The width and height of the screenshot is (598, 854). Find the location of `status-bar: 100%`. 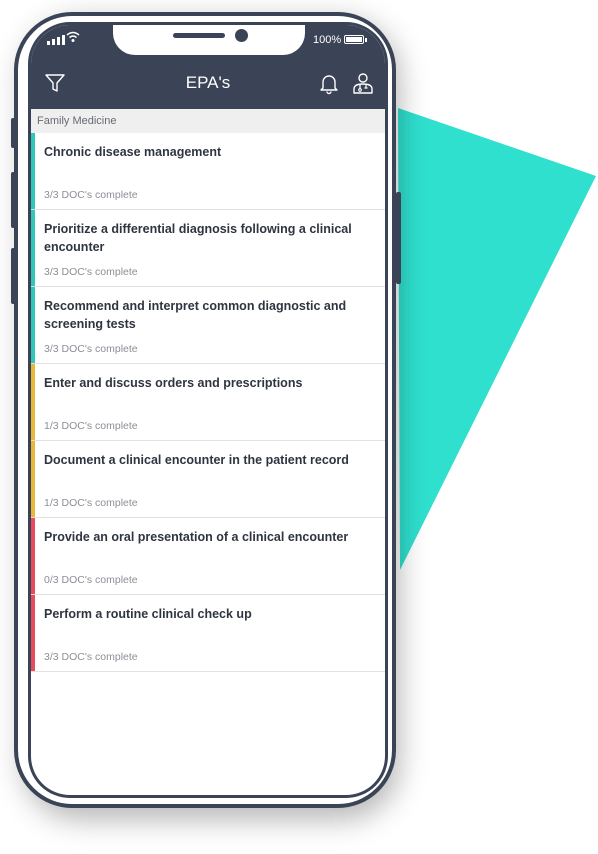

status-bar: 100% is located at coordinates (208, 41).